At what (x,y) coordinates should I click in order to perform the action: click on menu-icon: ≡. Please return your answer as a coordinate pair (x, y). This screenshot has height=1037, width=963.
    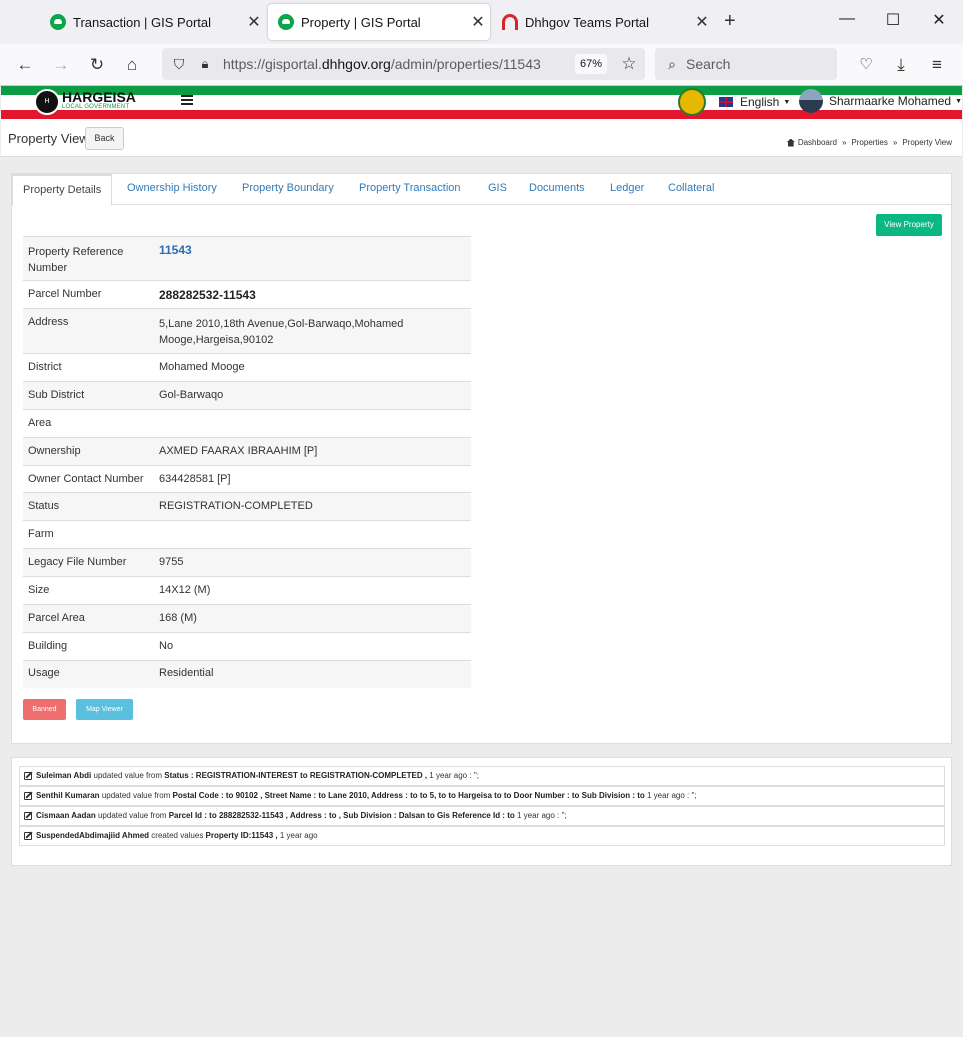
    Looking at the image, I should click on (937, 65).